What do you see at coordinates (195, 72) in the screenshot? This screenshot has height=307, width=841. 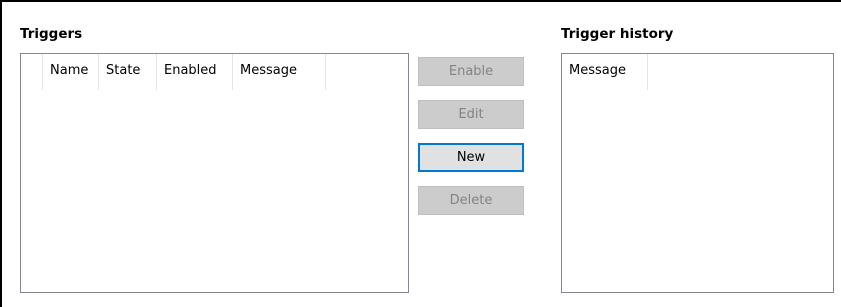 I see `column-header-enabled: Enabled` at bounding box center [195, 72].